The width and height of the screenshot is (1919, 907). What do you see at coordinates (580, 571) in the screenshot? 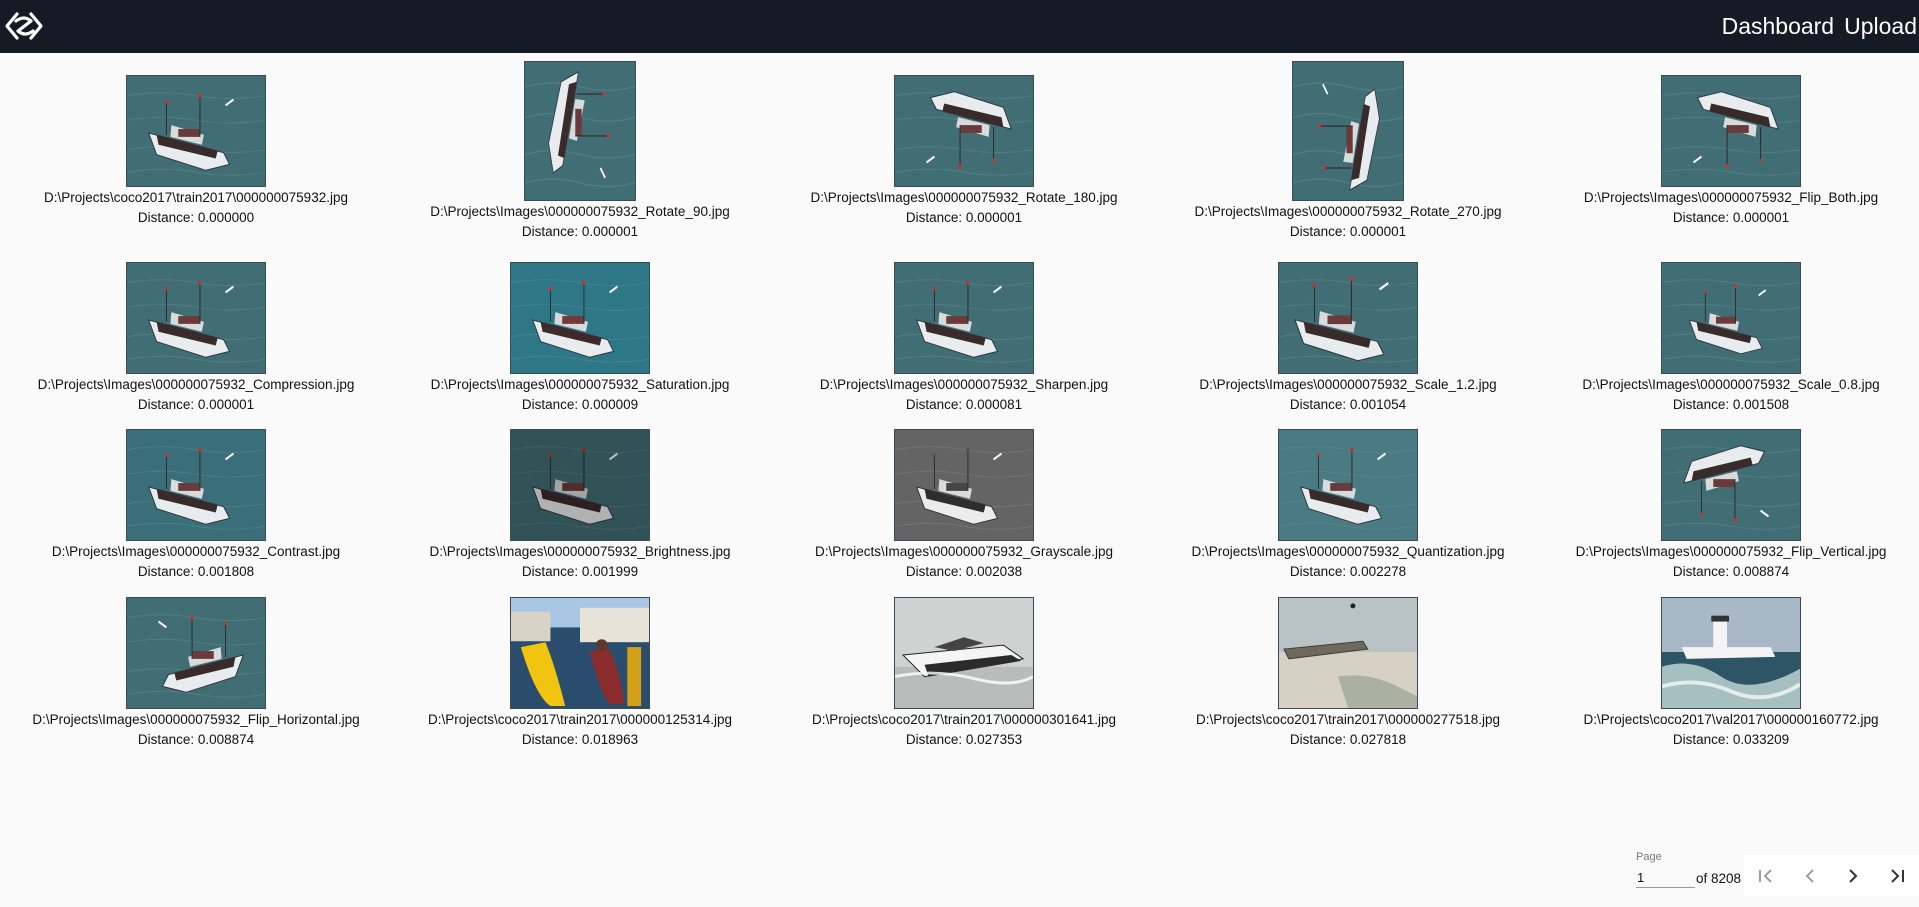
I see `result-distance: Distance: 0.001999` at bounding box center [580, 571].